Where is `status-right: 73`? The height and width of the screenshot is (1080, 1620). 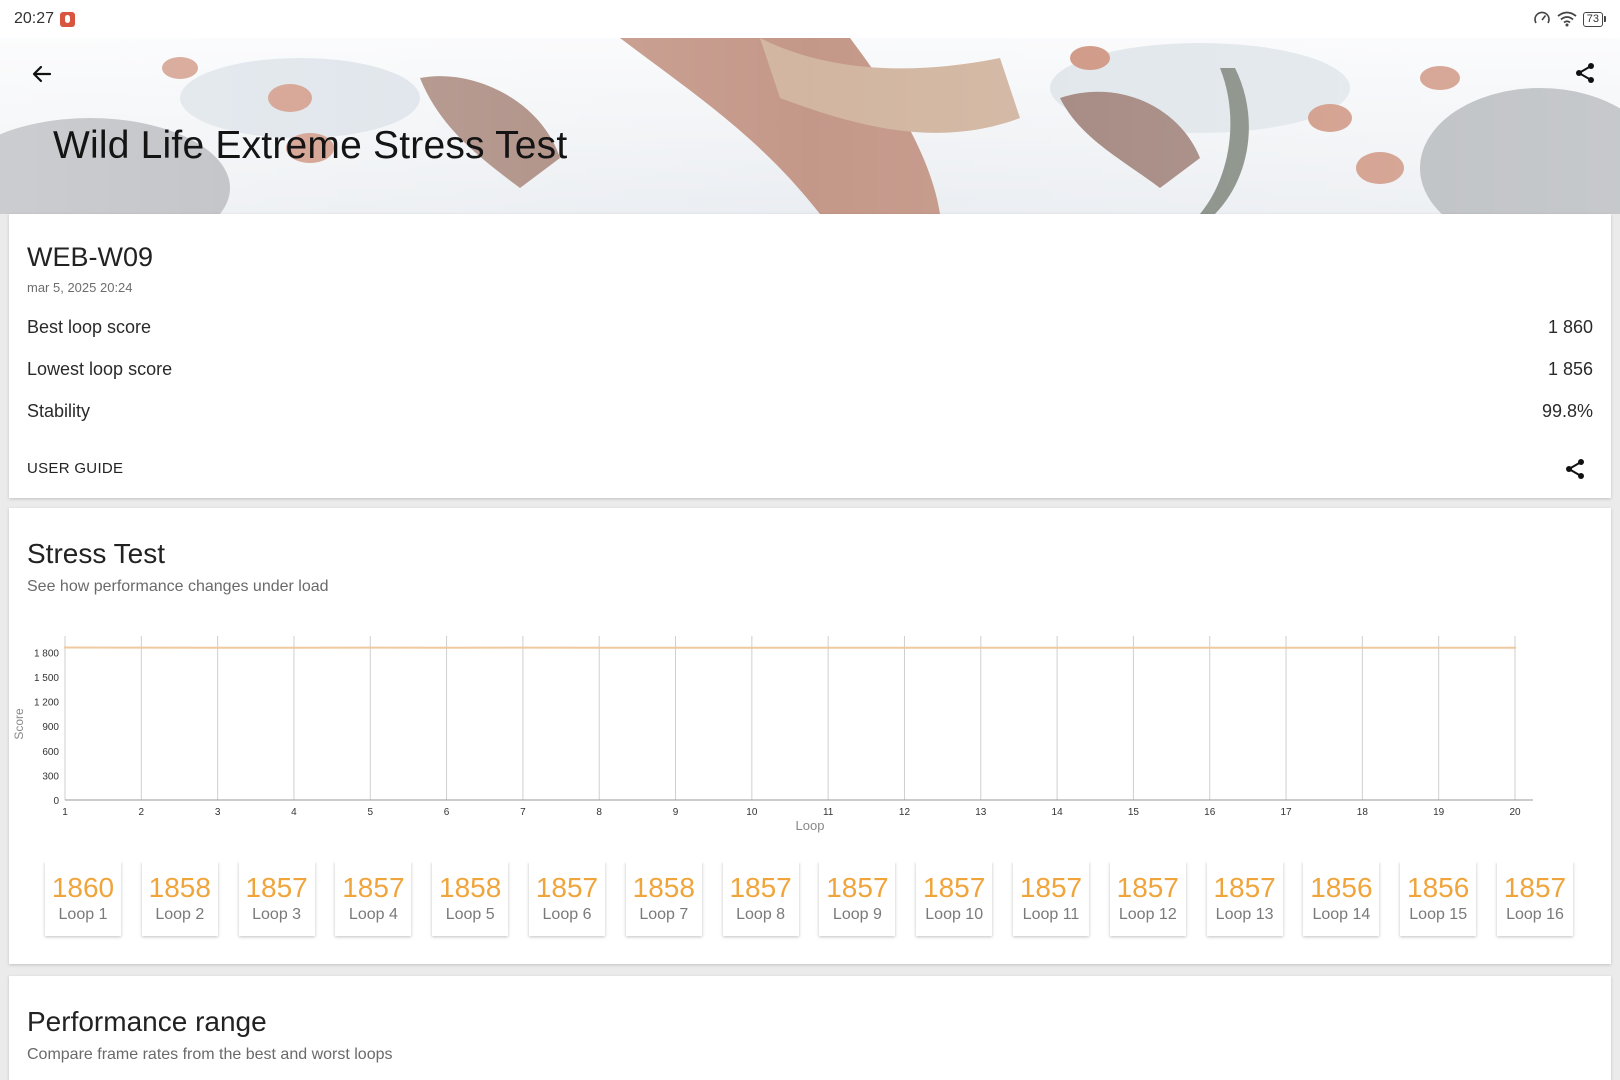 status-right: 73 is located at coordinates (1569, 19).